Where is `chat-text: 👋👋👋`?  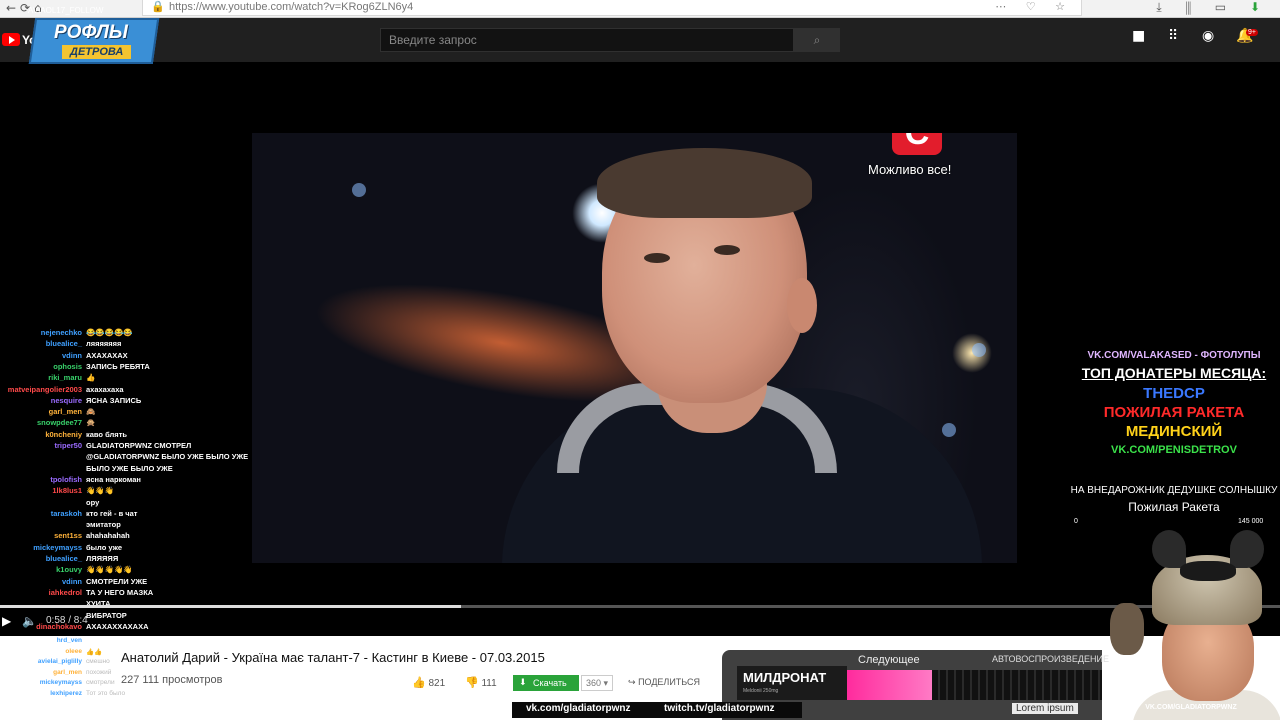
chat-text: 👋👋👋 is located at coordinates (100, 491).